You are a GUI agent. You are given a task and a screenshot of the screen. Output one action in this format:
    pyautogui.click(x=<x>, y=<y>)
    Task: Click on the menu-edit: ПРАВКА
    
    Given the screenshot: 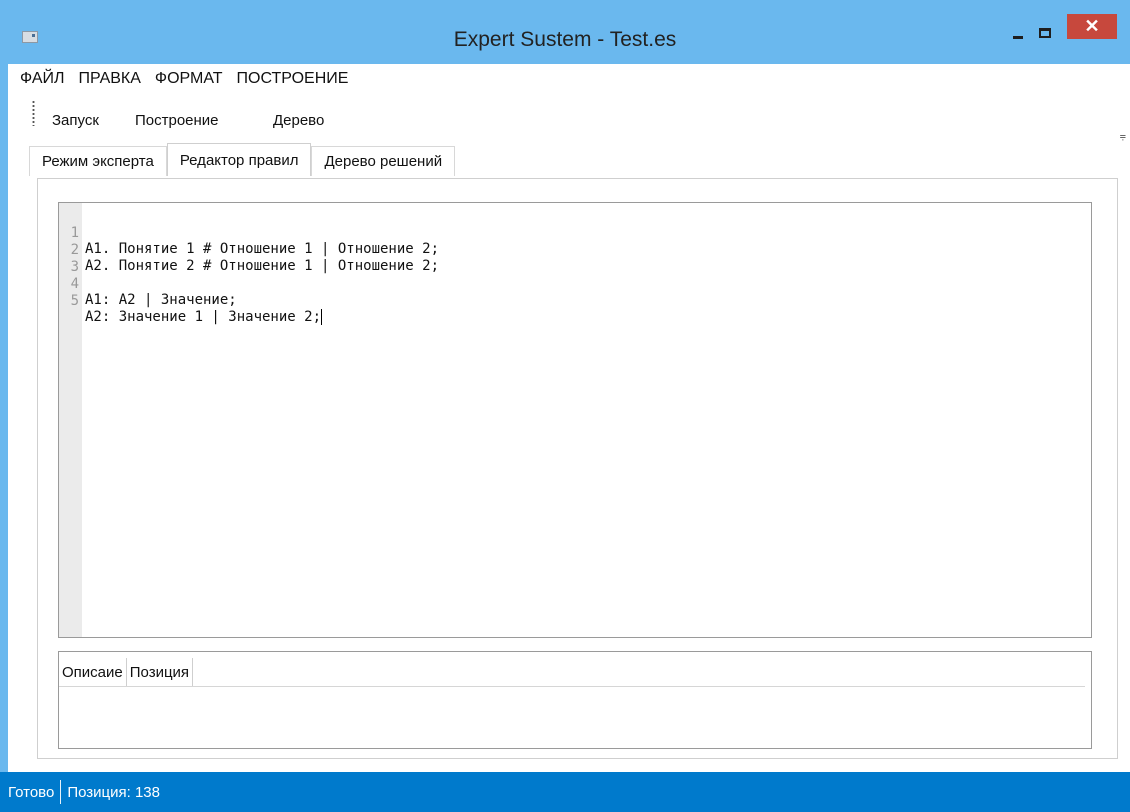 What is the action you would take?
    pyautogui.click(x=109, y=79)
    